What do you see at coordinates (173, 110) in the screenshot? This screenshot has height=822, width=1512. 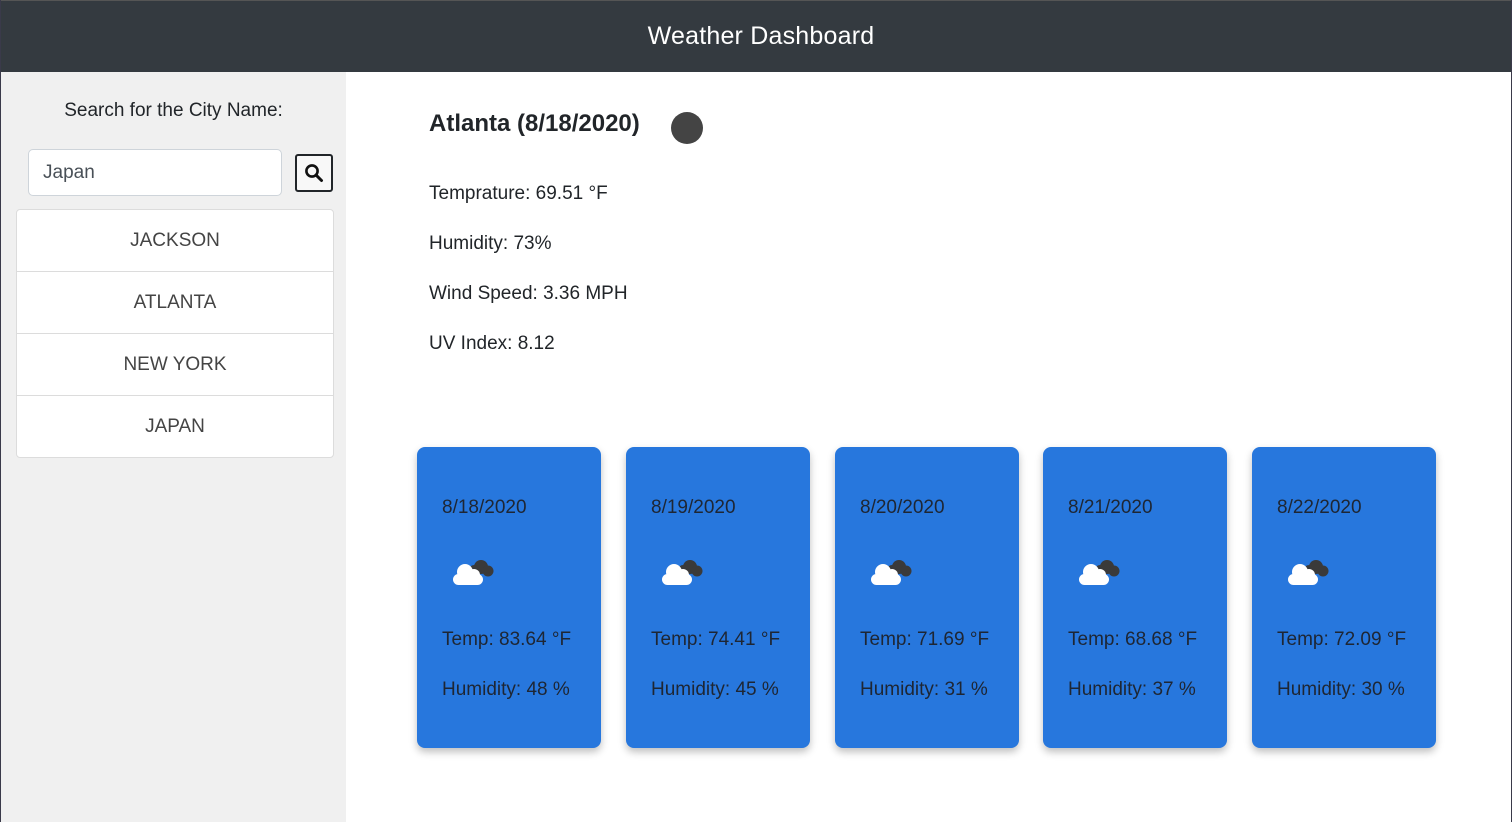 I see `search-label: Search for the City Name:` at bounding box center [173, 110].